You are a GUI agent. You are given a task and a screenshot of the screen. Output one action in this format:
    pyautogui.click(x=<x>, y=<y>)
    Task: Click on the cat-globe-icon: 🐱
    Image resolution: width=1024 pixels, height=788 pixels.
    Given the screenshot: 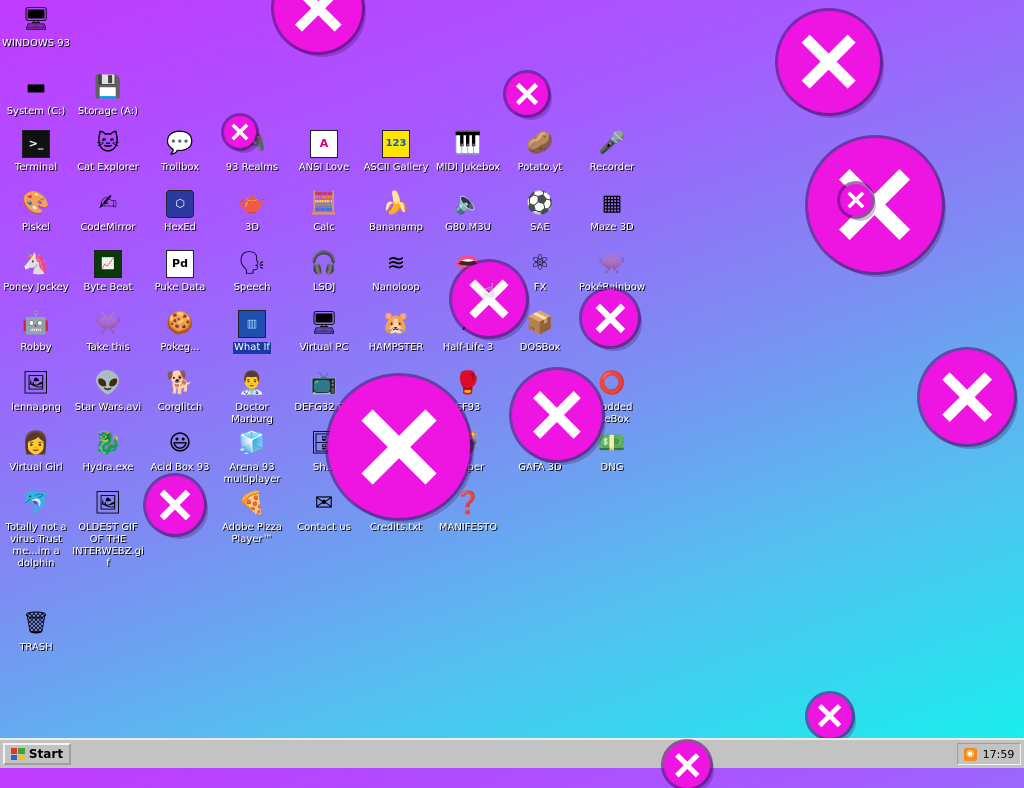 What is the action you would take?
    pyautogui.click(x=108, y=143)
    